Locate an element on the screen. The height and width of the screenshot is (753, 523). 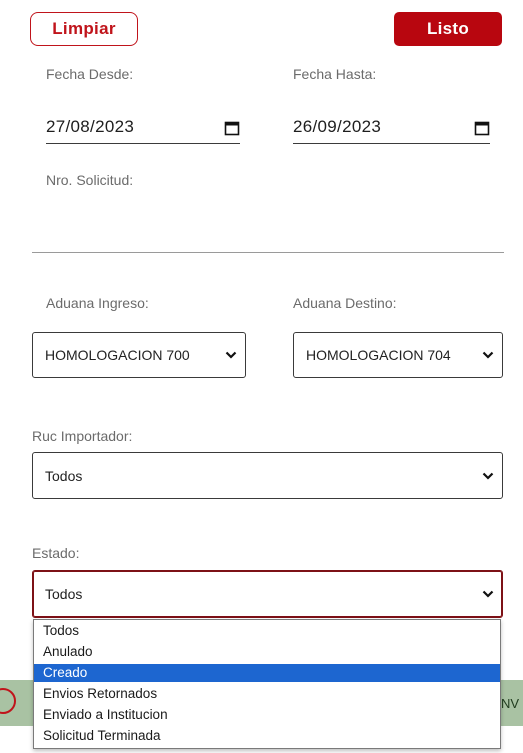
customs-entry-value: HOMOLOGACION 700 is located at coordinates (117, 355).